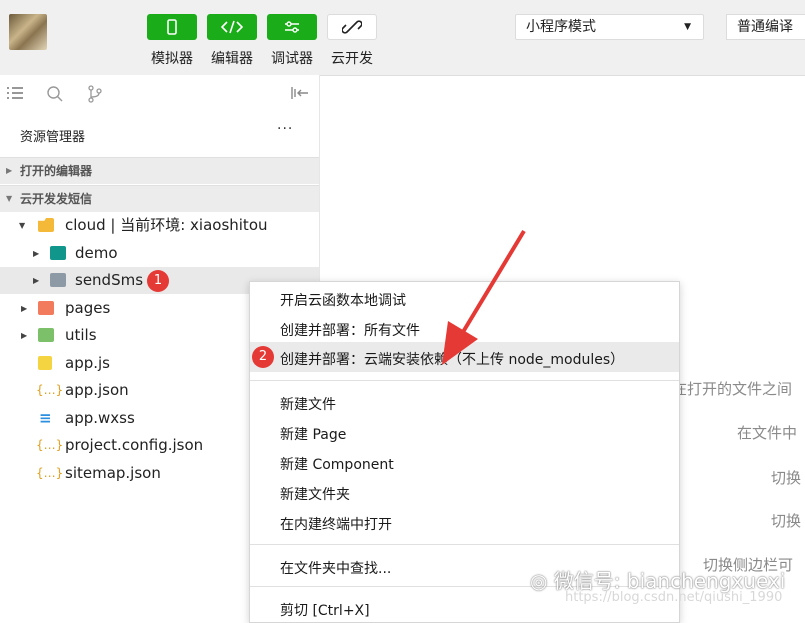  Describe the element at coordinates (561, 27) in the screenshot. I see `mode-select-value: 小程序模式` at that location.